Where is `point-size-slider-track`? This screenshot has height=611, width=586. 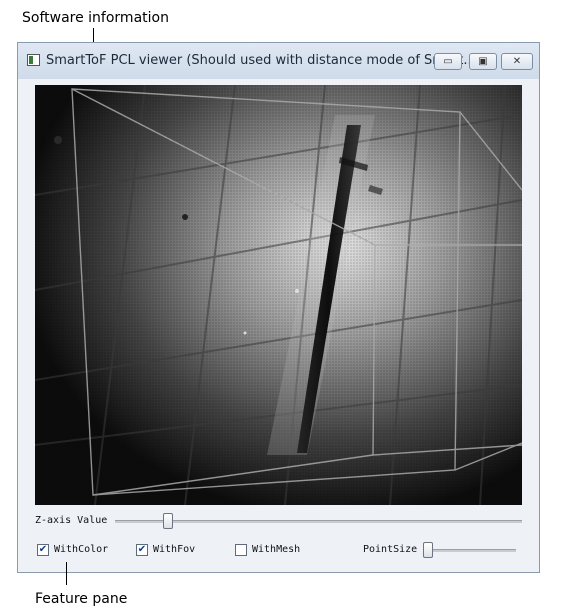
point-size-slider-track is located at coordinates (471, 550).